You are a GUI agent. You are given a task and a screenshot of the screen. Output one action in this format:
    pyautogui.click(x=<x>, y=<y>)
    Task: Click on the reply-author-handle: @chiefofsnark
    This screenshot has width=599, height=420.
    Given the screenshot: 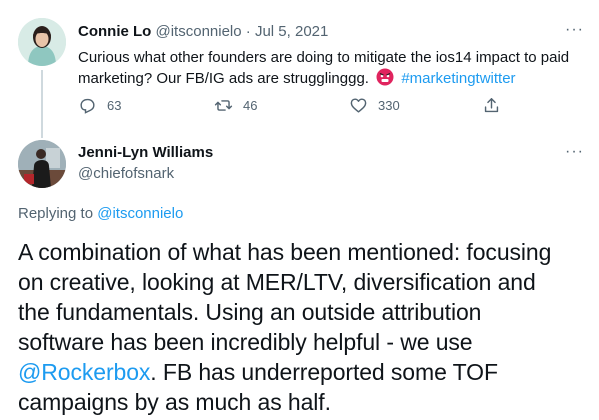 What is the action you would take?
    pyautogui.click(x=126, y=173)
    